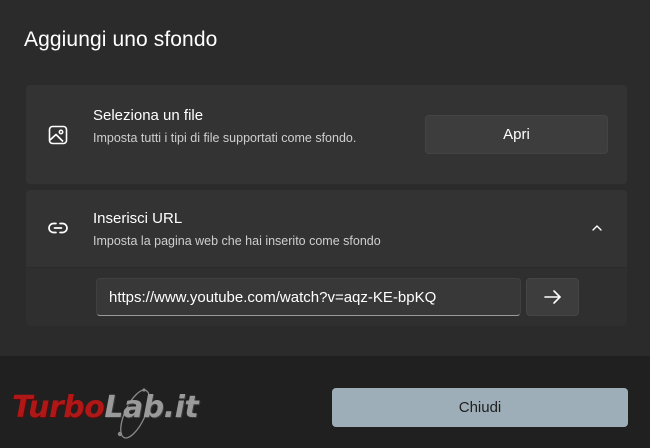 This screenshot has width=650, height=448. Describe the element at coordinates (516, 134) in the screenshot. I see `open-button: Apri` at that location.